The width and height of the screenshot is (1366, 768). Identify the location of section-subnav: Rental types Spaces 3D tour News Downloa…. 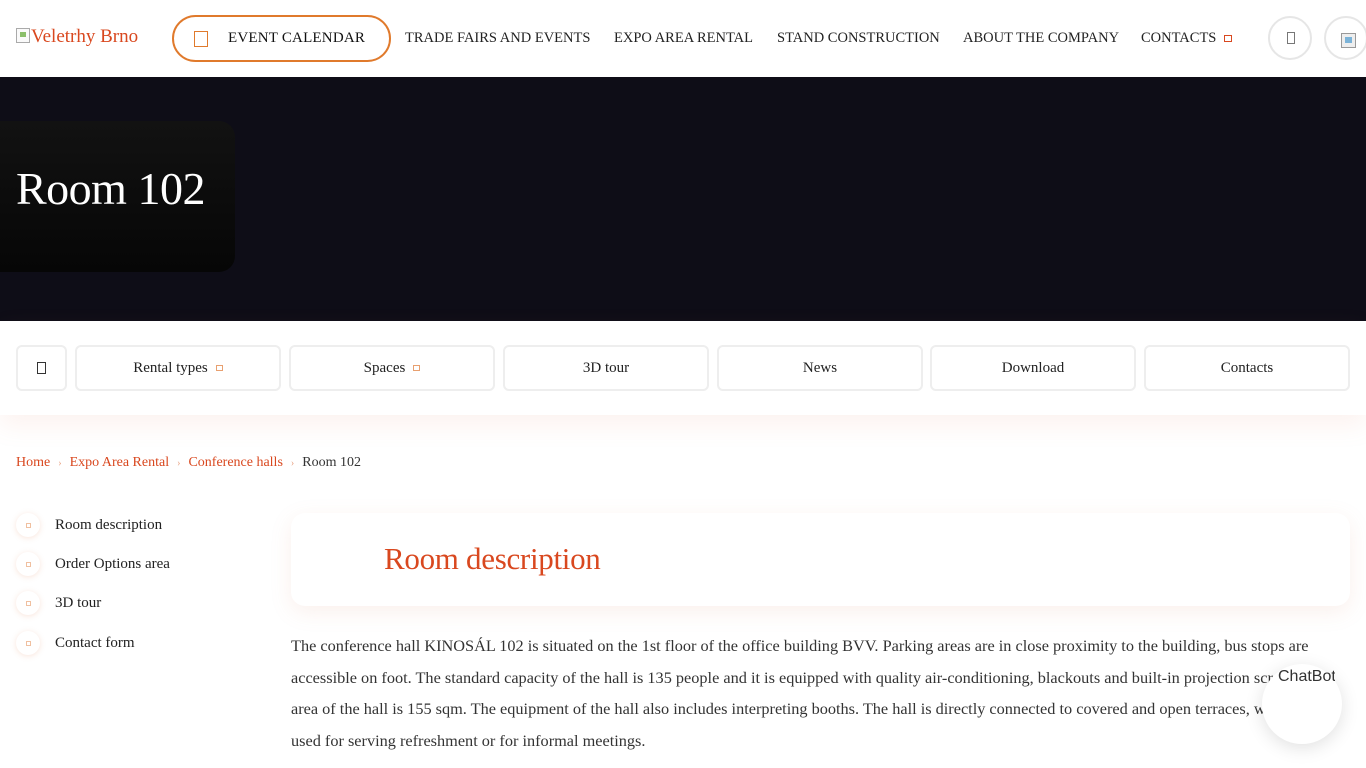
(683, 368).